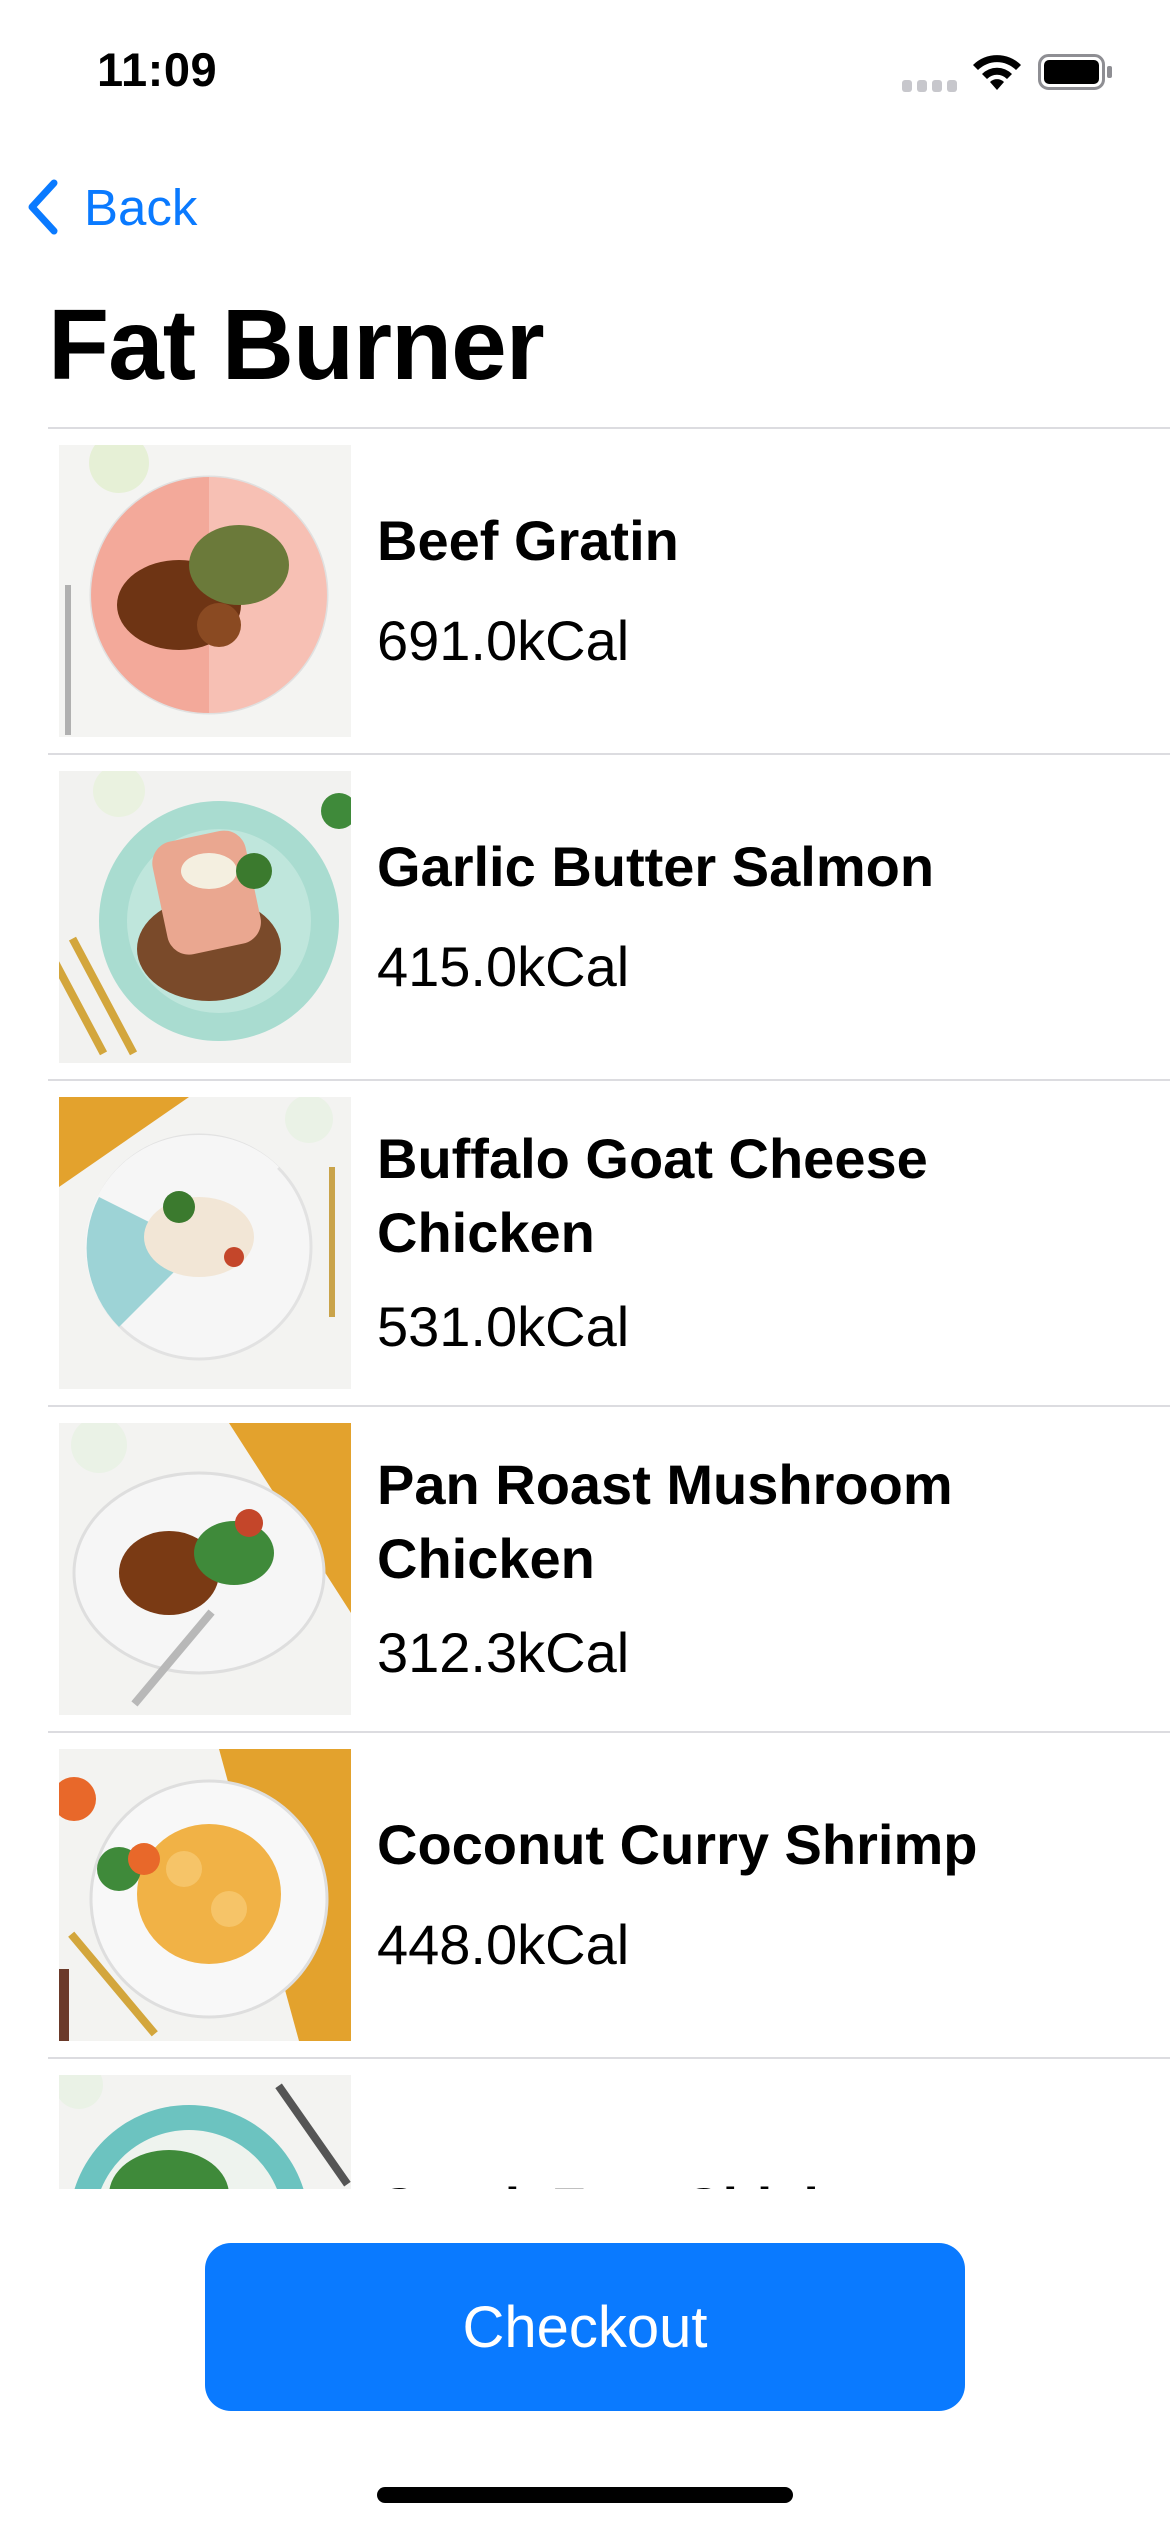 The height and width of the screenshot is (2532, 1170). What do you see at coordinates (757, 591) in the screenshot?
I see `meal-text: Beef Gratin 691.0kCal` at bounding box center [757, 591].